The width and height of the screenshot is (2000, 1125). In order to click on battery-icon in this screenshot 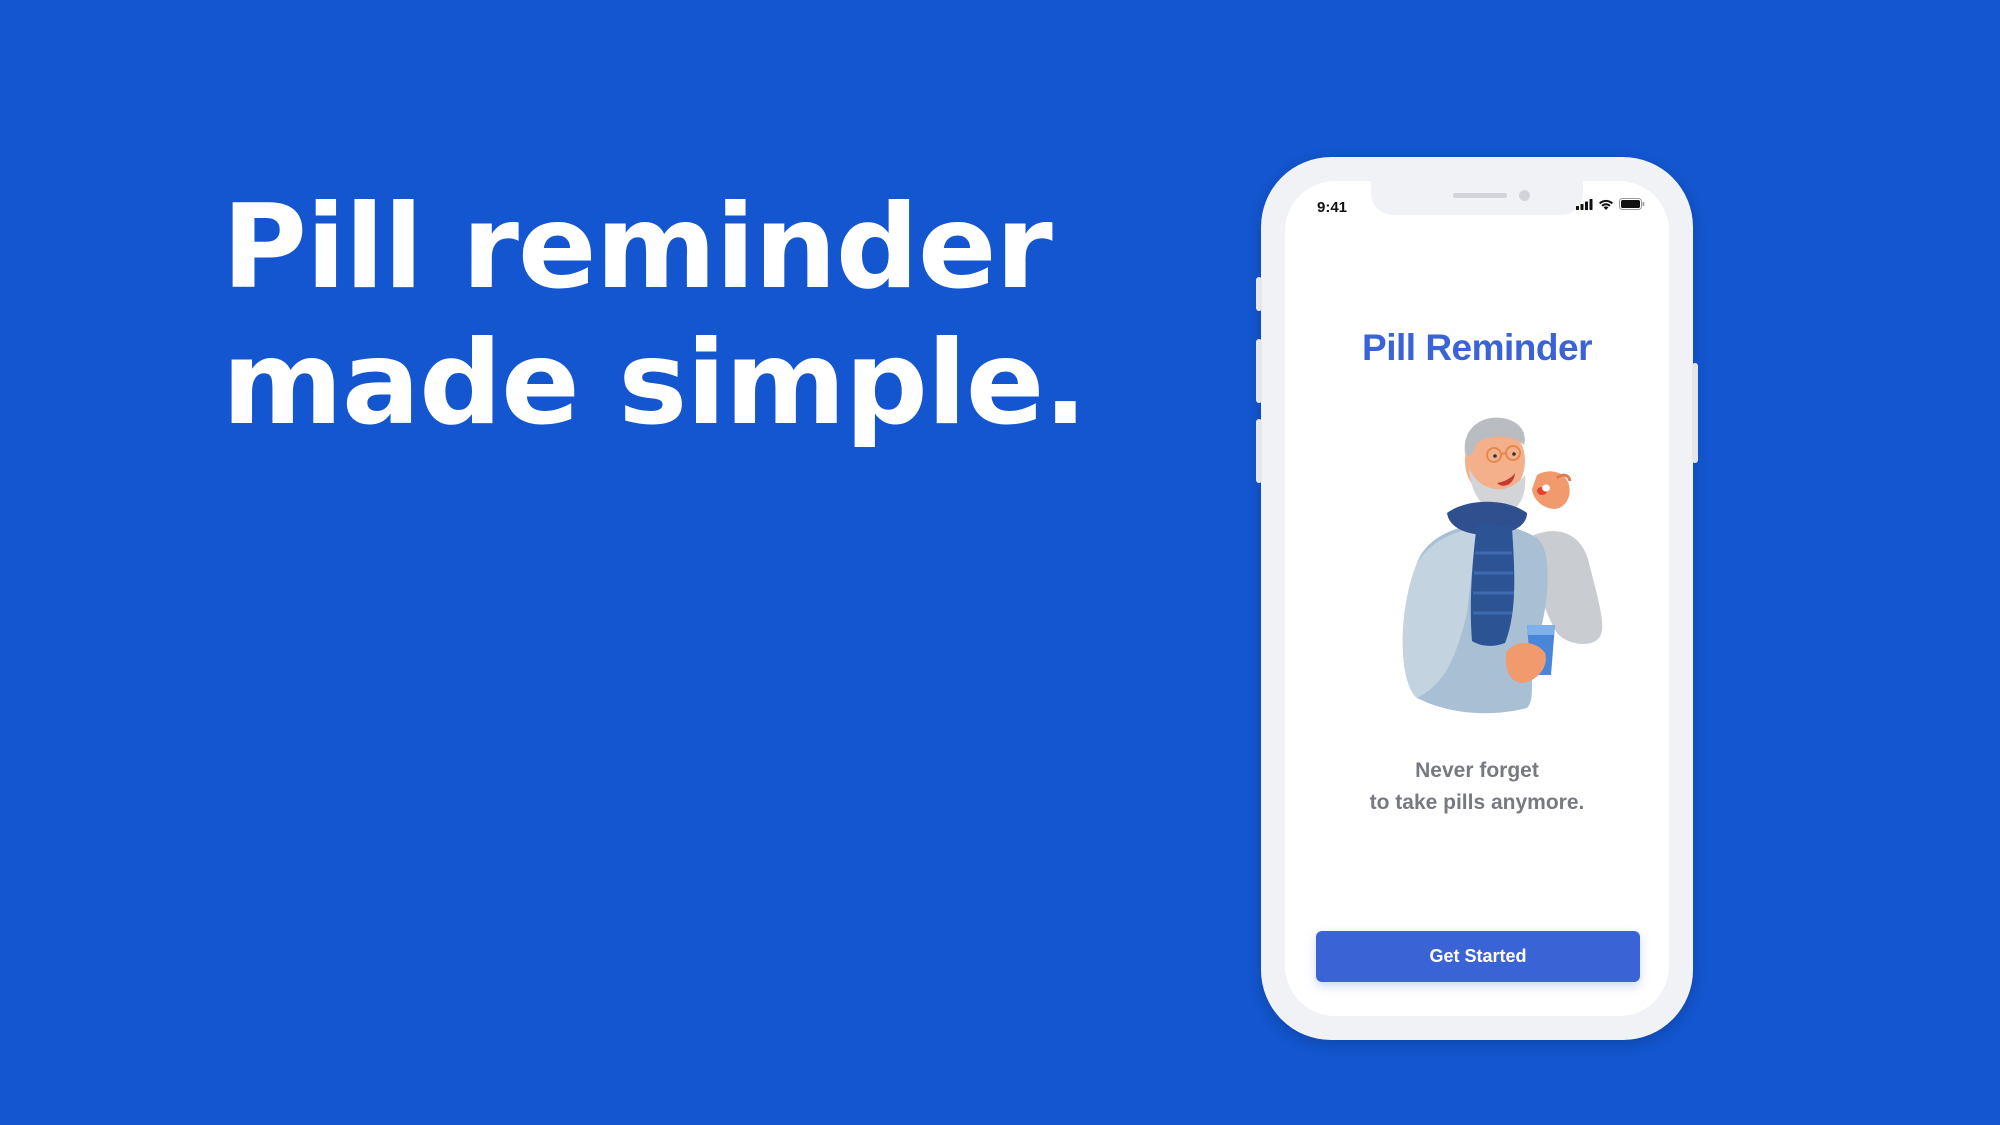, I will do `click(1632, 204)`.